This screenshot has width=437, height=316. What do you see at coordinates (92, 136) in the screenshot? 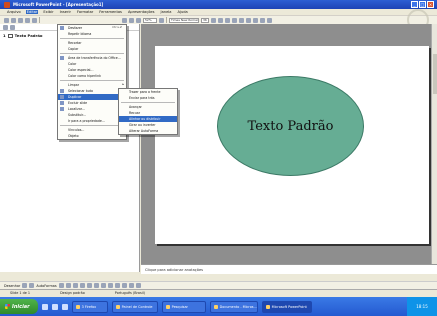
I see `menu-item-object: Objeto` at bounding box center [92, 136].